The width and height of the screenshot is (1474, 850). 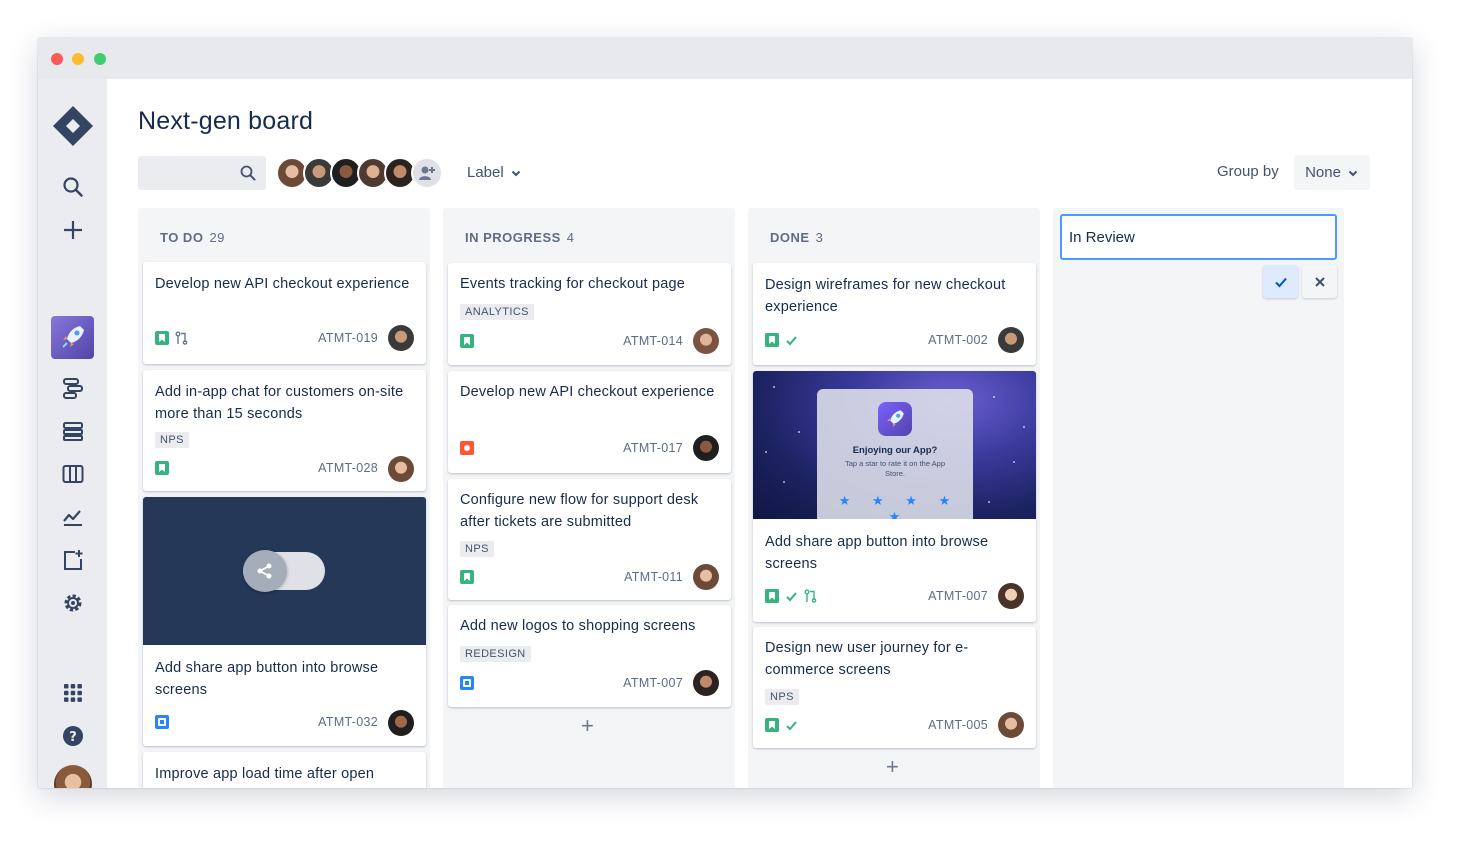 What do you see at coordinates (570, 237) in the screenshot?
I see `column-count: 4` at bounding box center [570, 237].